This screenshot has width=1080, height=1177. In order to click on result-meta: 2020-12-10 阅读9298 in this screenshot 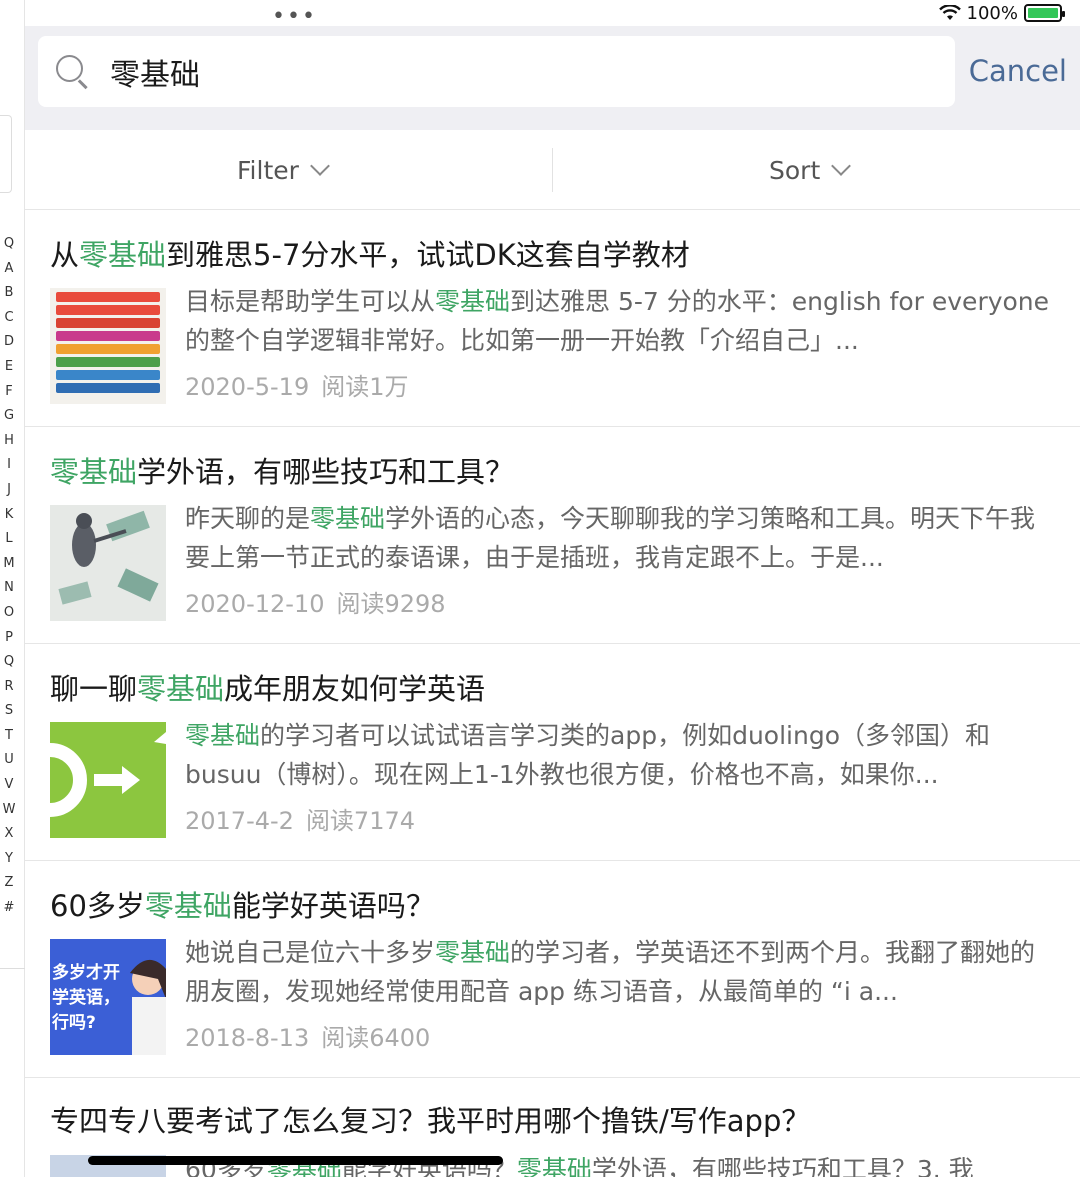, I will do `click(315, 601)`.